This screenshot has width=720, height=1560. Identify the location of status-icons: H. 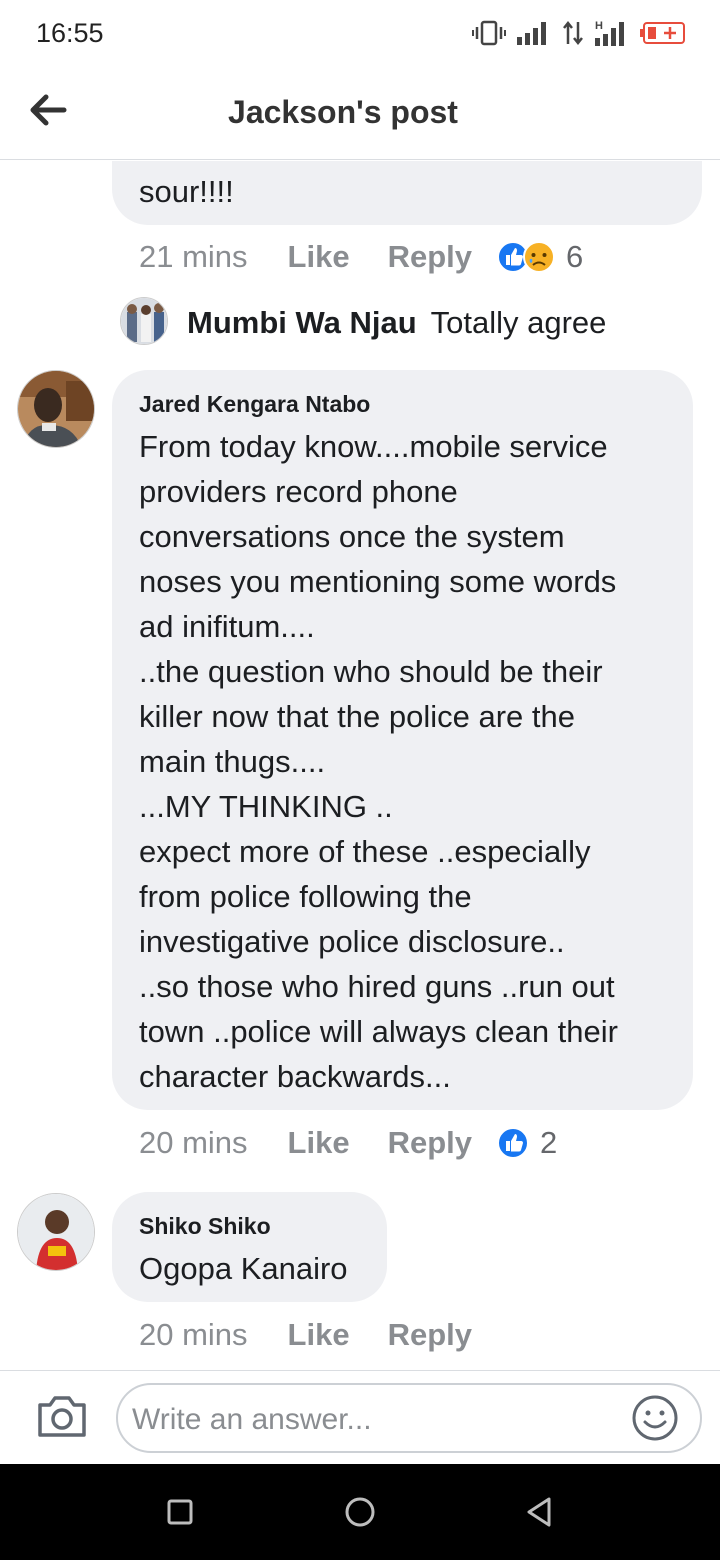
(579, 33).